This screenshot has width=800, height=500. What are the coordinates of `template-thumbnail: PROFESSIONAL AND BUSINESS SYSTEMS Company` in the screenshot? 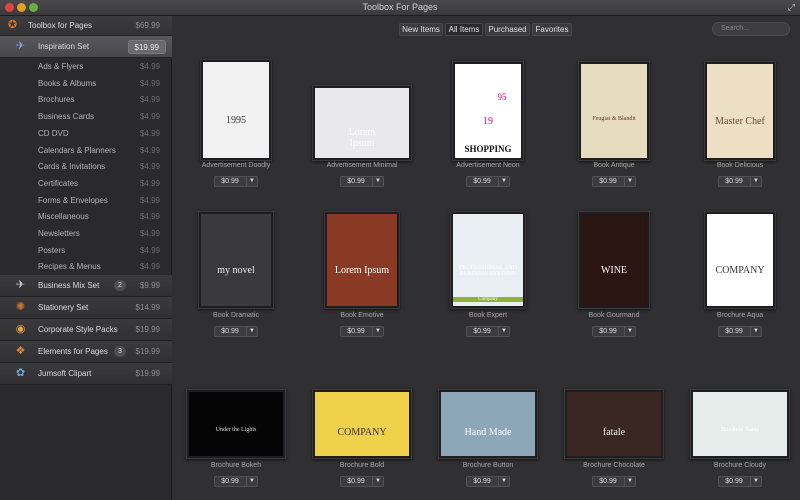 It's located at (488, 260).